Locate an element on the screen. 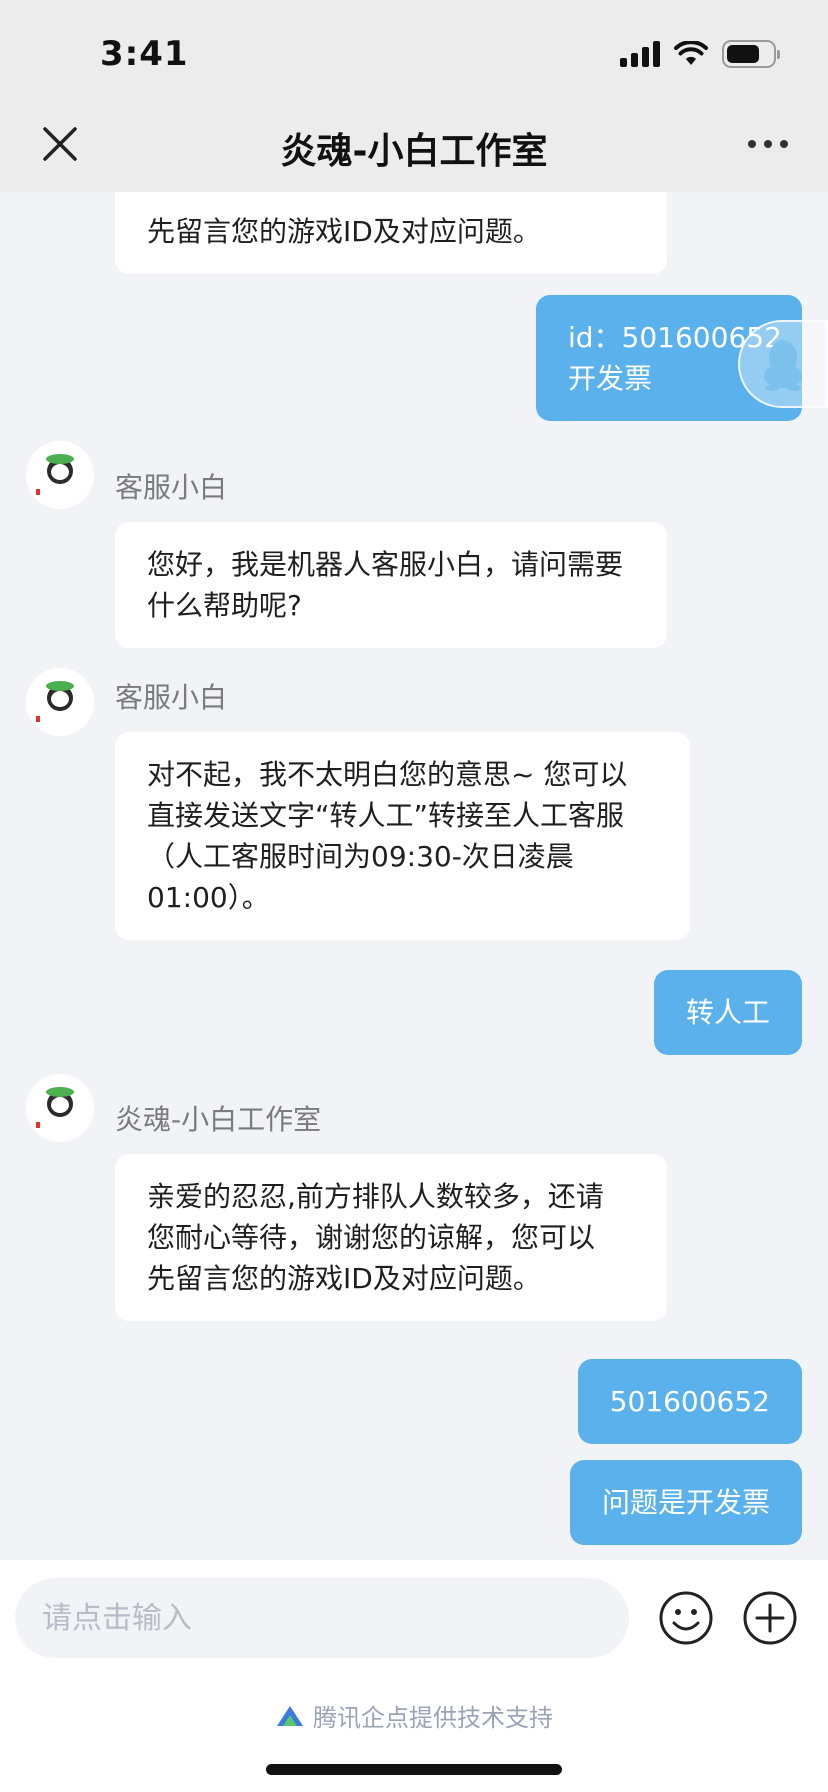  cellular-signal-icon is located at coordinates (640, 54).